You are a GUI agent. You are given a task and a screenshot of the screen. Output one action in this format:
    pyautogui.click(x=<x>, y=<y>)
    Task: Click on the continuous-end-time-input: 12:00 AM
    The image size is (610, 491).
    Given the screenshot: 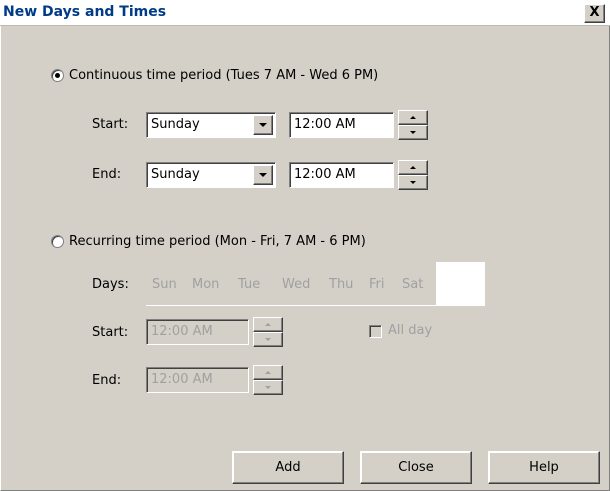 What is the action you would take?
    pyautogui.click(x=341, y=175)
    